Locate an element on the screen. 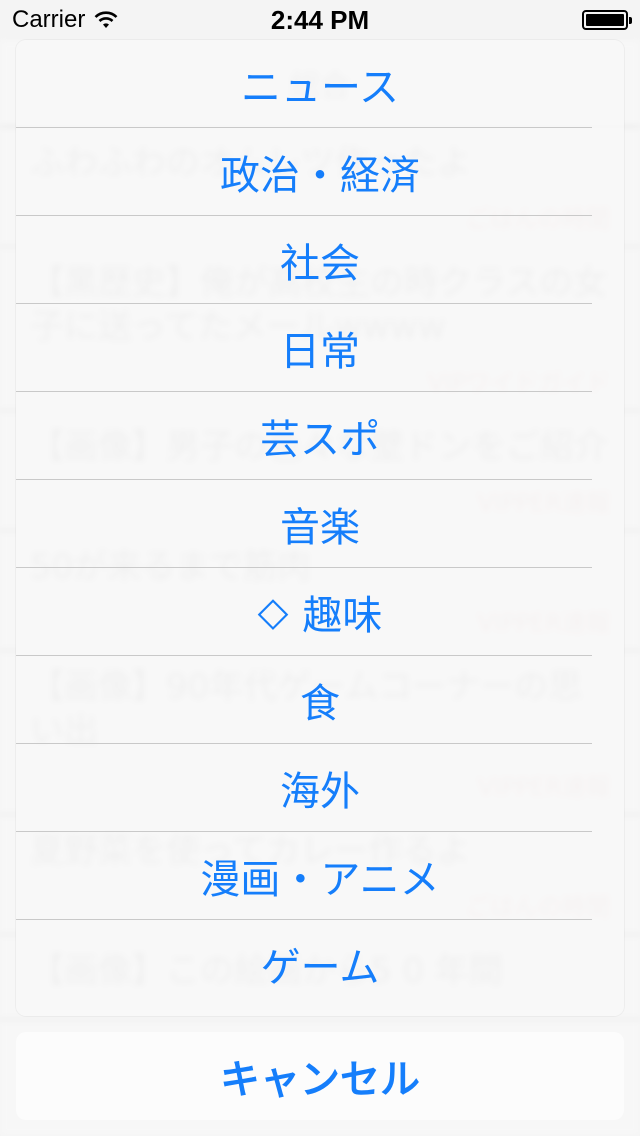 This screenshot has height=1136, width=640. wifi-icon is located at coordinates (106, 19).